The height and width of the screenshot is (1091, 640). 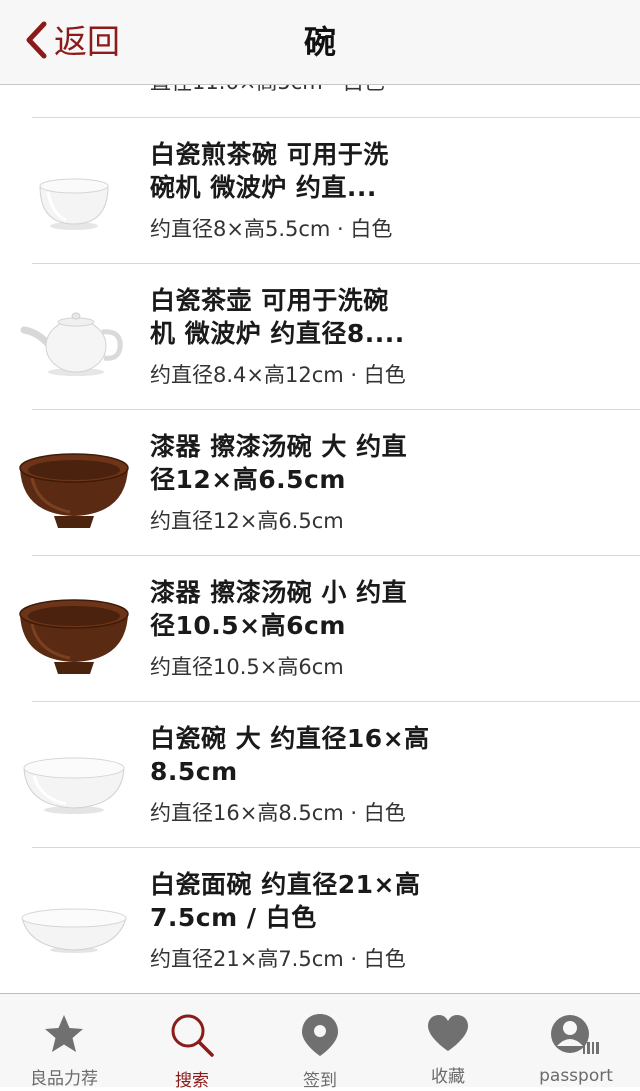 I want to click on product-title: 白瓷碗 大 约直径16×高 8.5cm, so click(x=290, y=755).